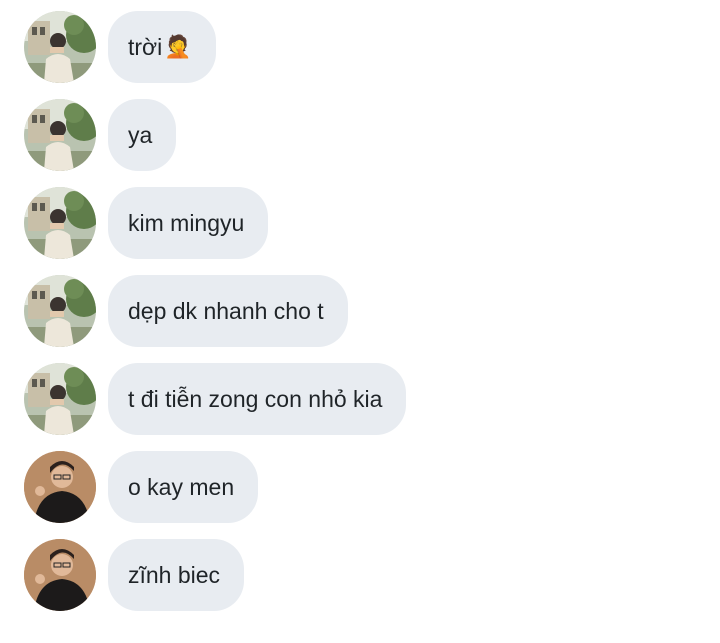  I want to click on message-text: t đi tiễn zong con nhỏ kia, so click(255, 398).